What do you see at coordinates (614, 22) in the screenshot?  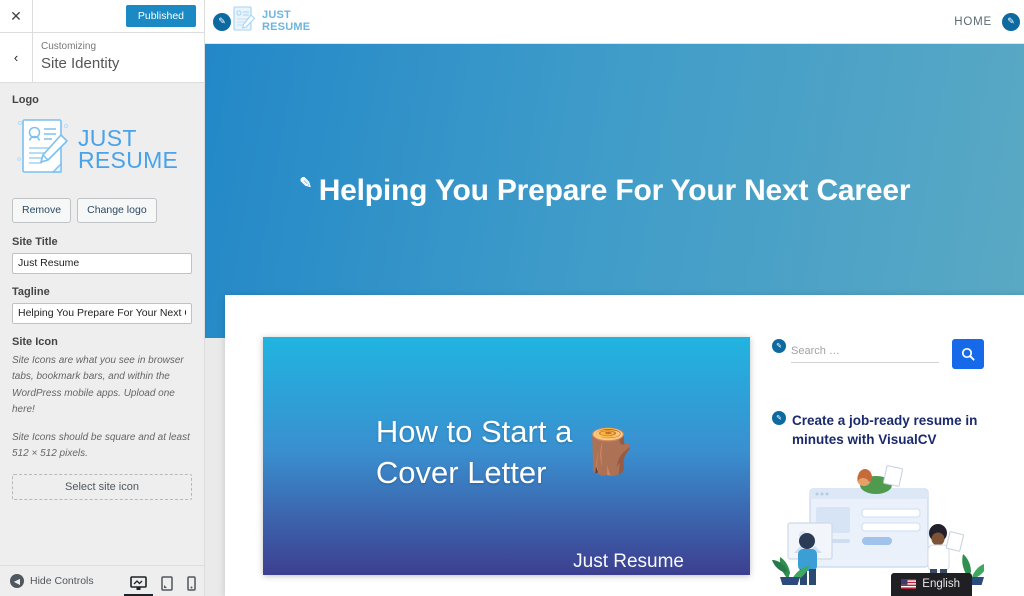 I see `site-header: ✎ JUST RESUME HOME ✎` at bounding box center [614, 22].